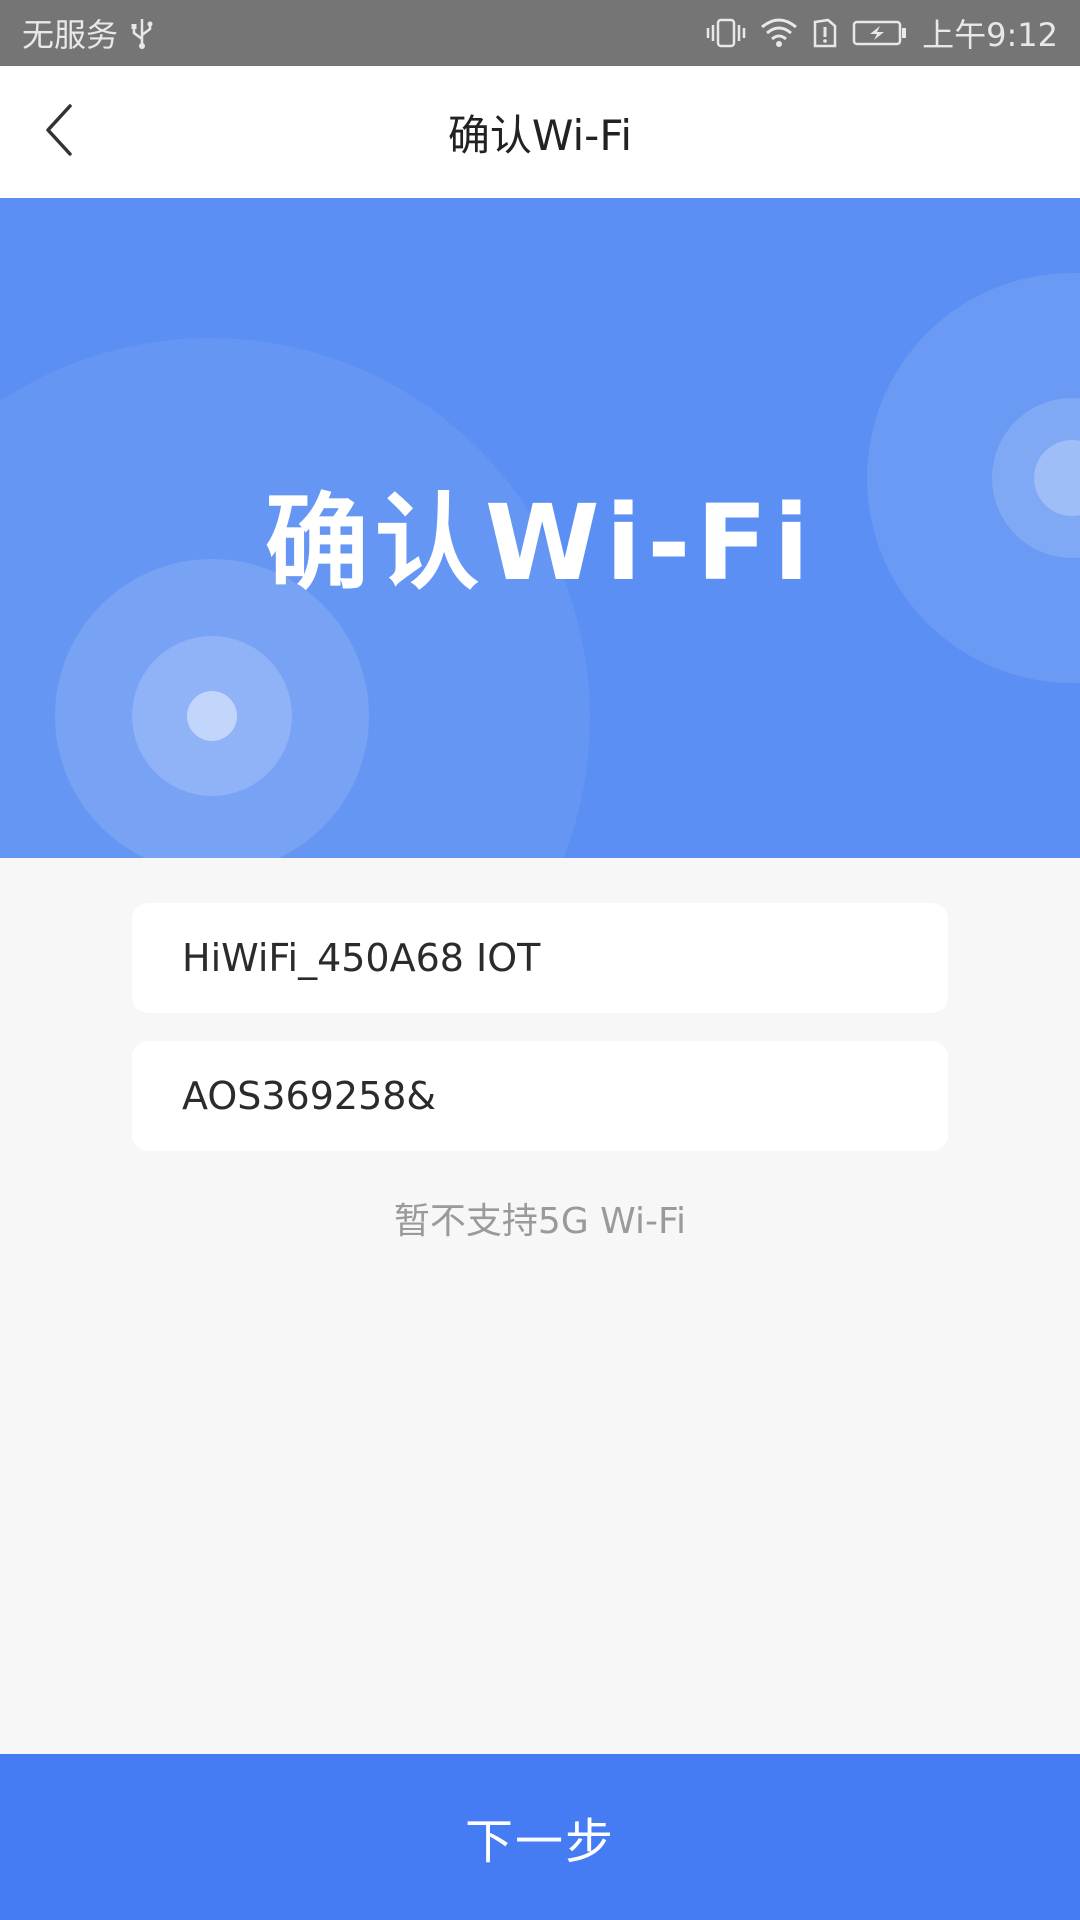  I want to click on next-step-button: 下一步, so click(540, 1837).